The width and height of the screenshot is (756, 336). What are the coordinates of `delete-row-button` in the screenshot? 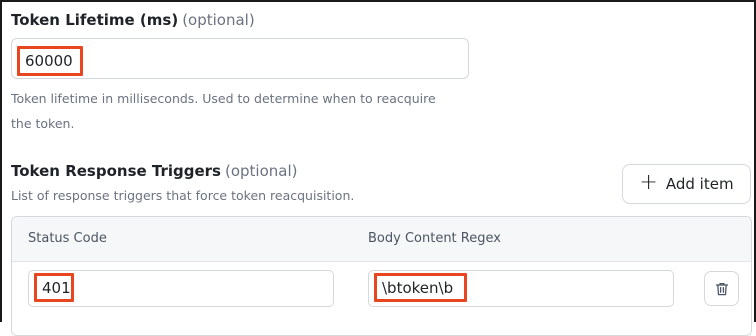 It's located at (721, 288).